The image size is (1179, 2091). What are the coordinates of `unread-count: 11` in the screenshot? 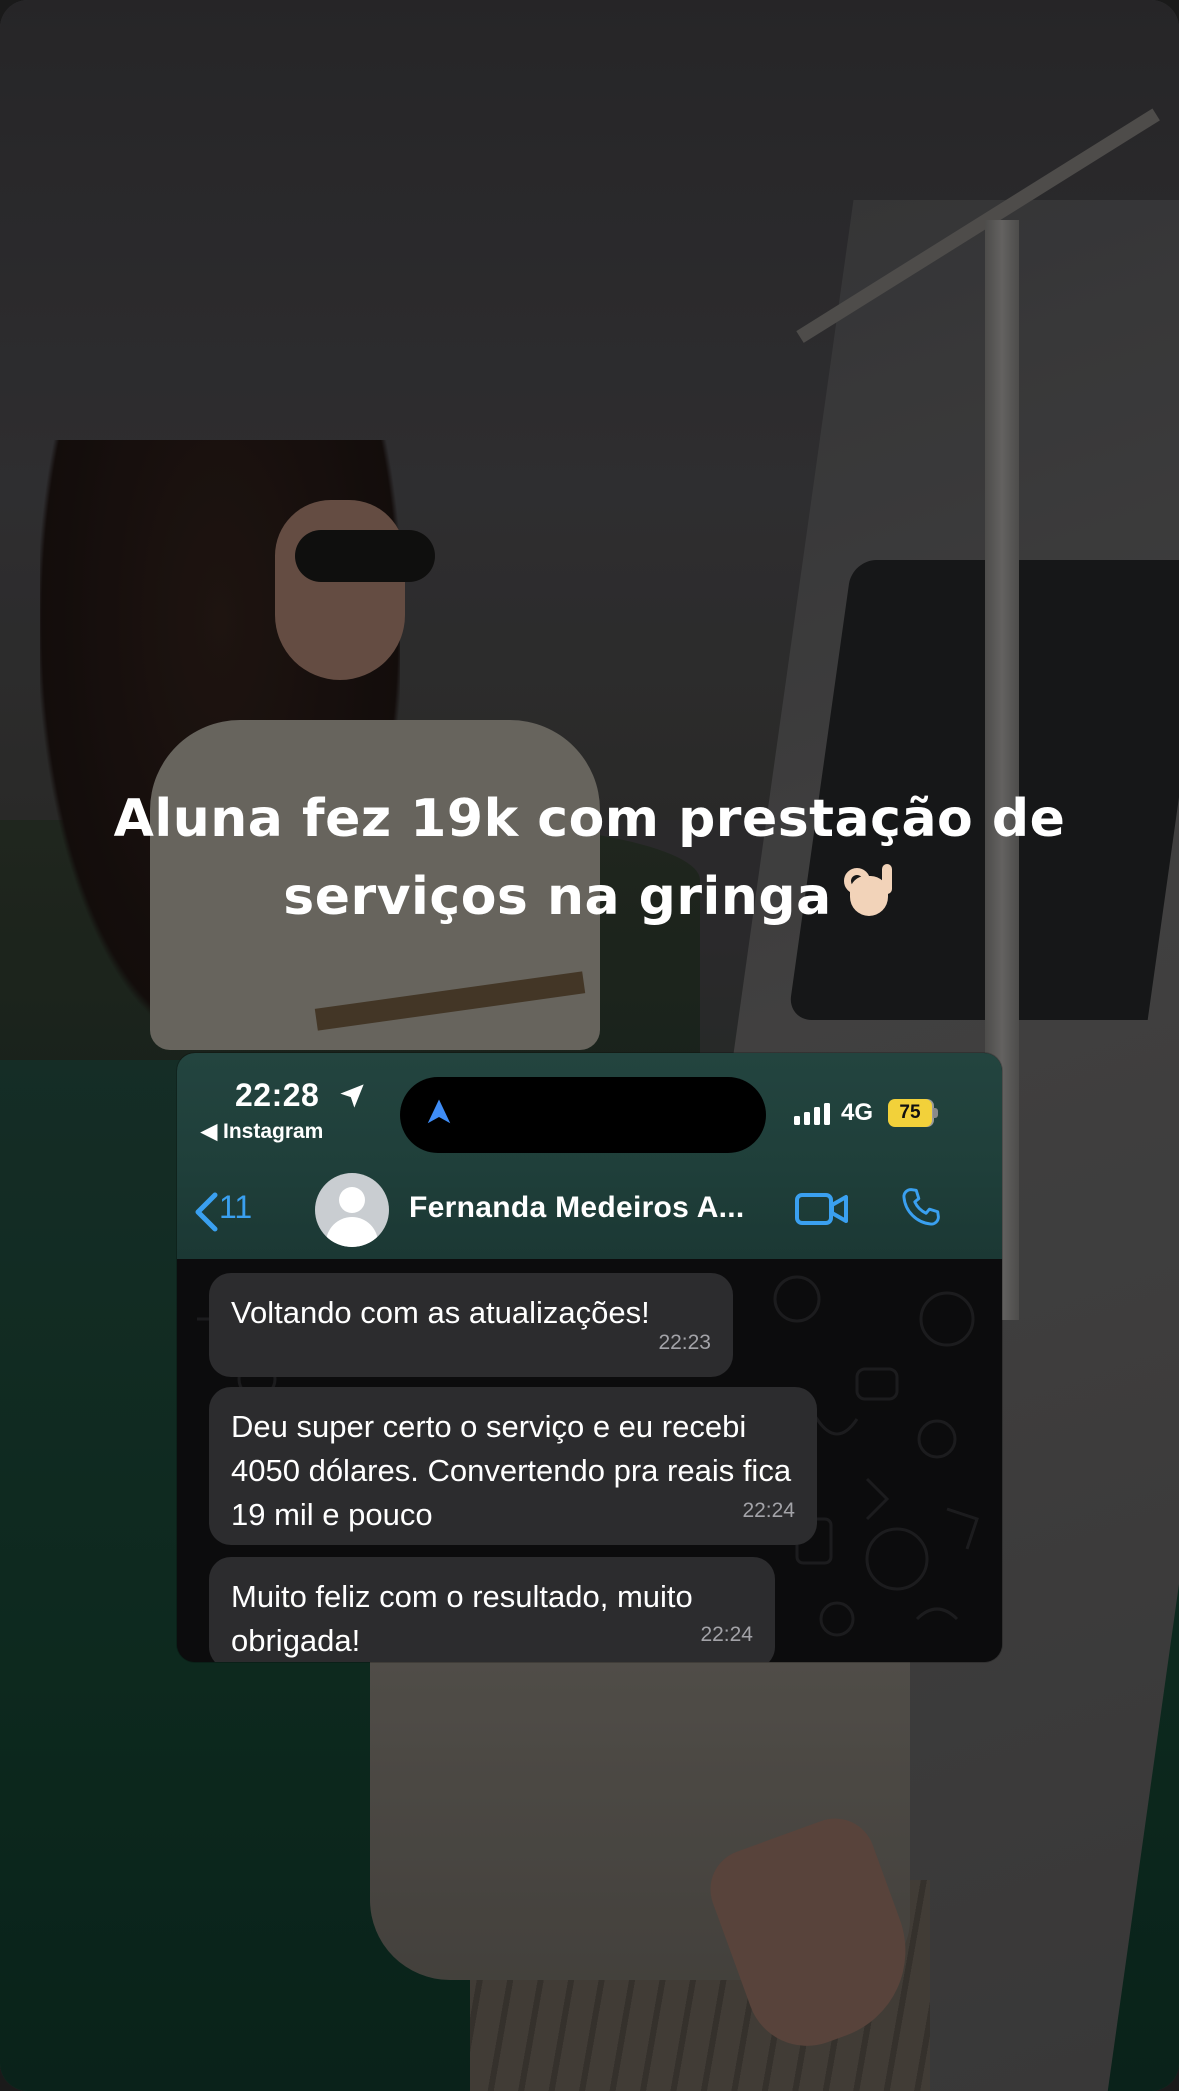 It's located at (235, 1207).